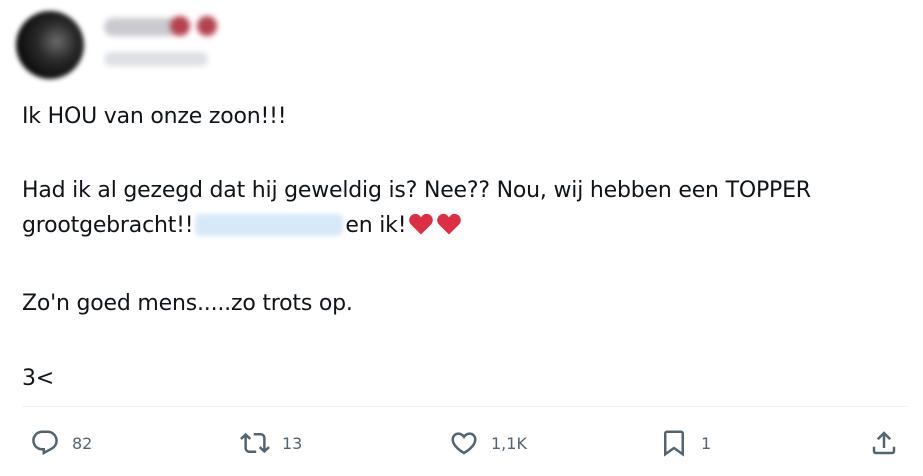 This screenshot has width=923, height=476. Describe the element at coordinates (61, 443) in the screenshot. I see `reply-button: 82` at that location.